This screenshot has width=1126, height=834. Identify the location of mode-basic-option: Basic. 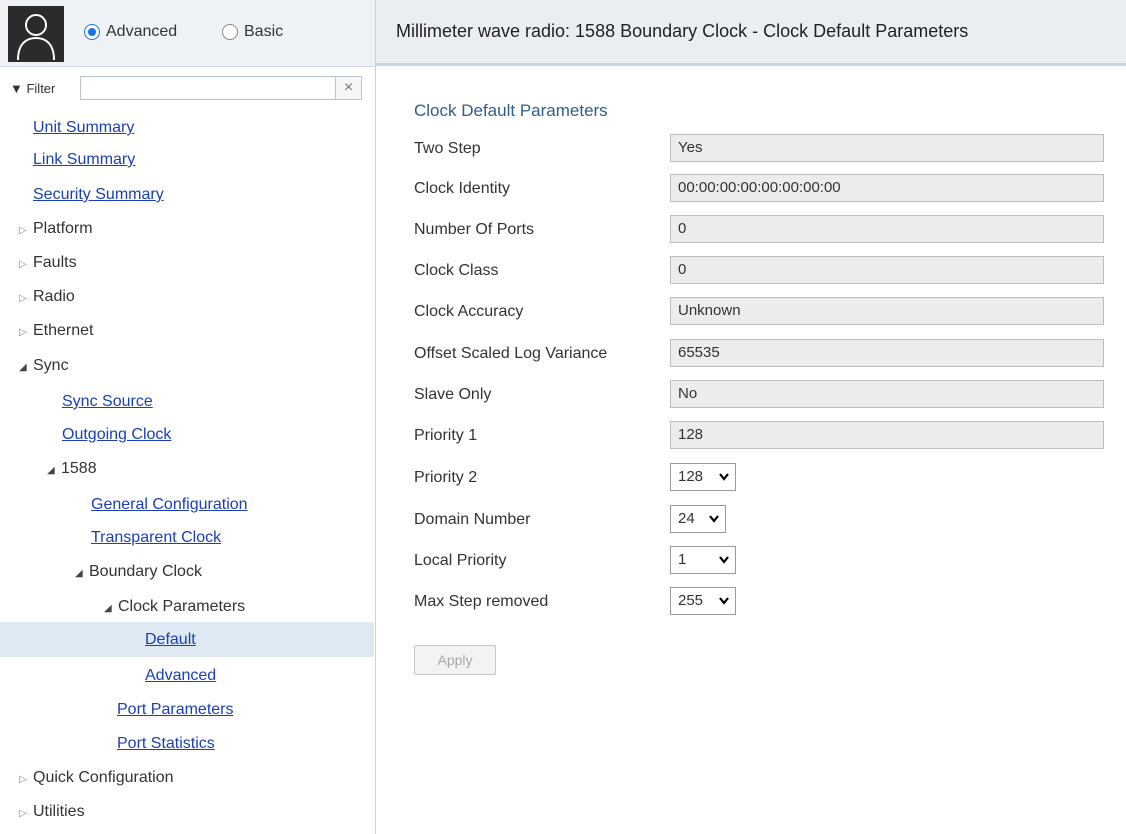
(252, 32).